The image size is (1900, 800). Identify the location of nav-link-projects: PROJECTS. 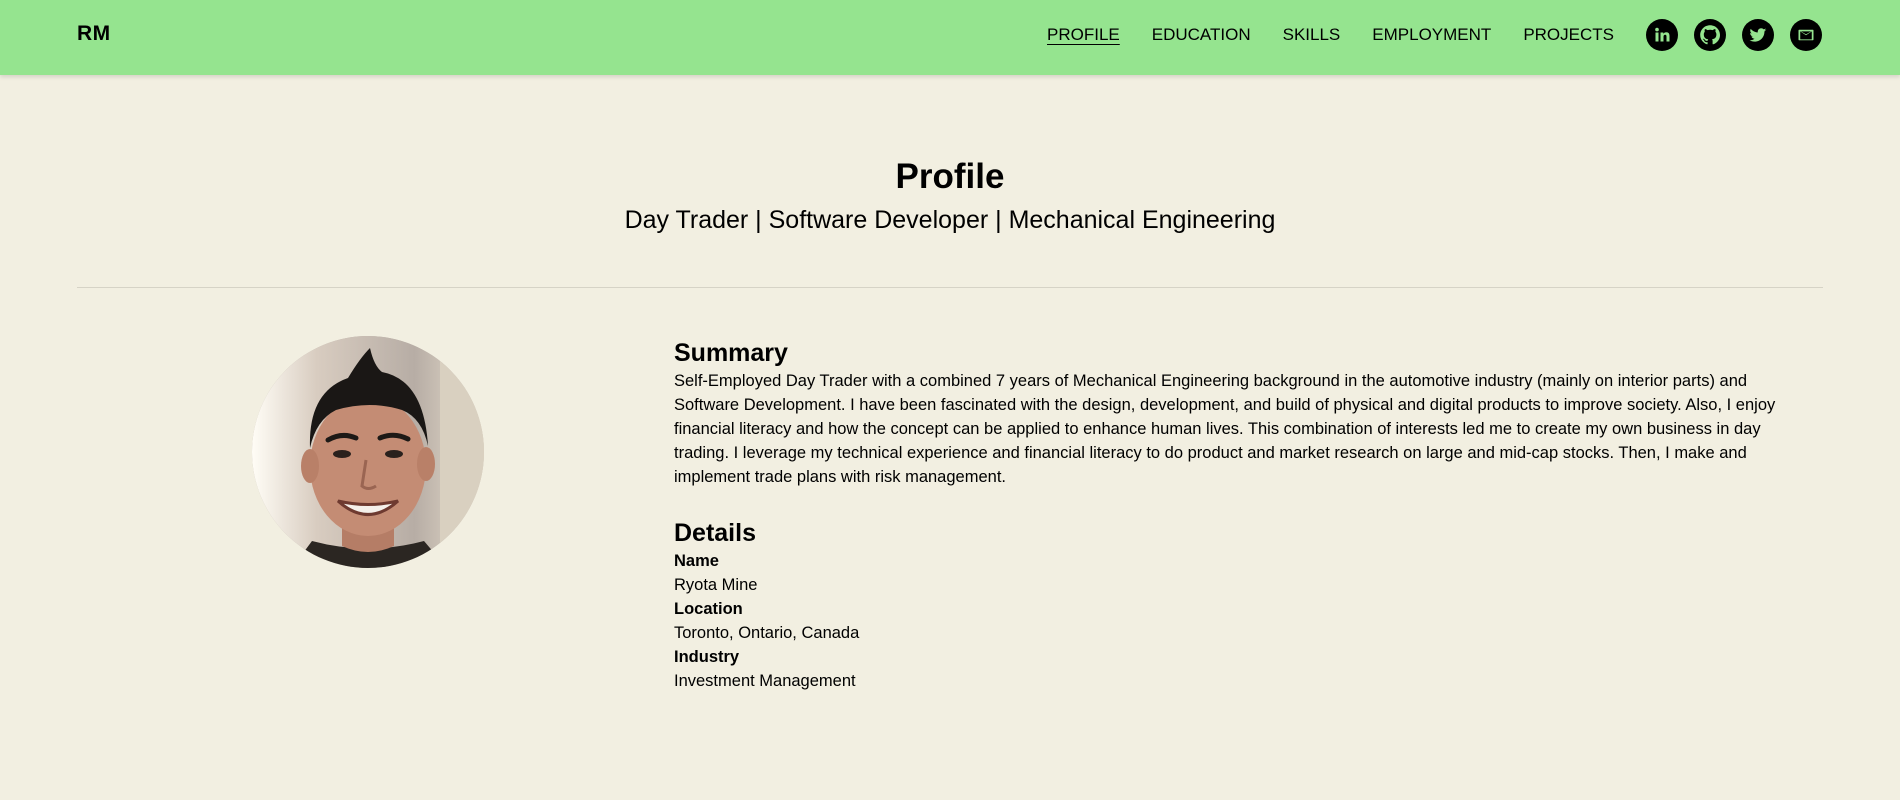
(1568, 35).